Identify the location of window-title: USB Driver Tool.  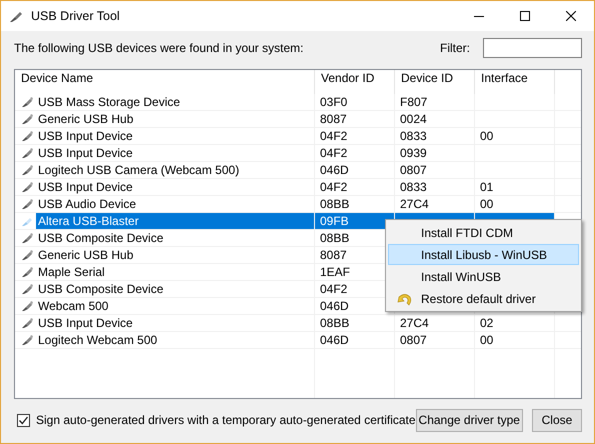
(75, 16).